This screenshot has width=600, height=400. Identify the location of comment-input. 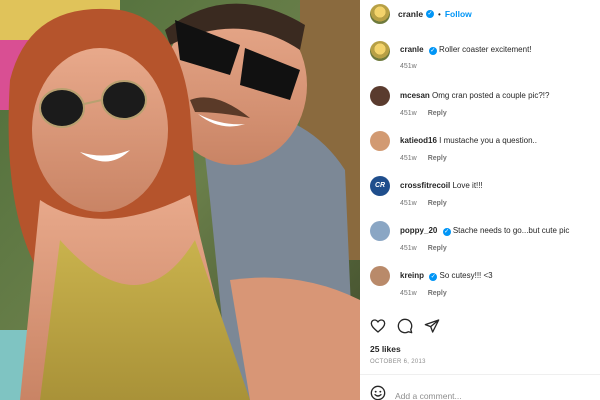
(485, 395).